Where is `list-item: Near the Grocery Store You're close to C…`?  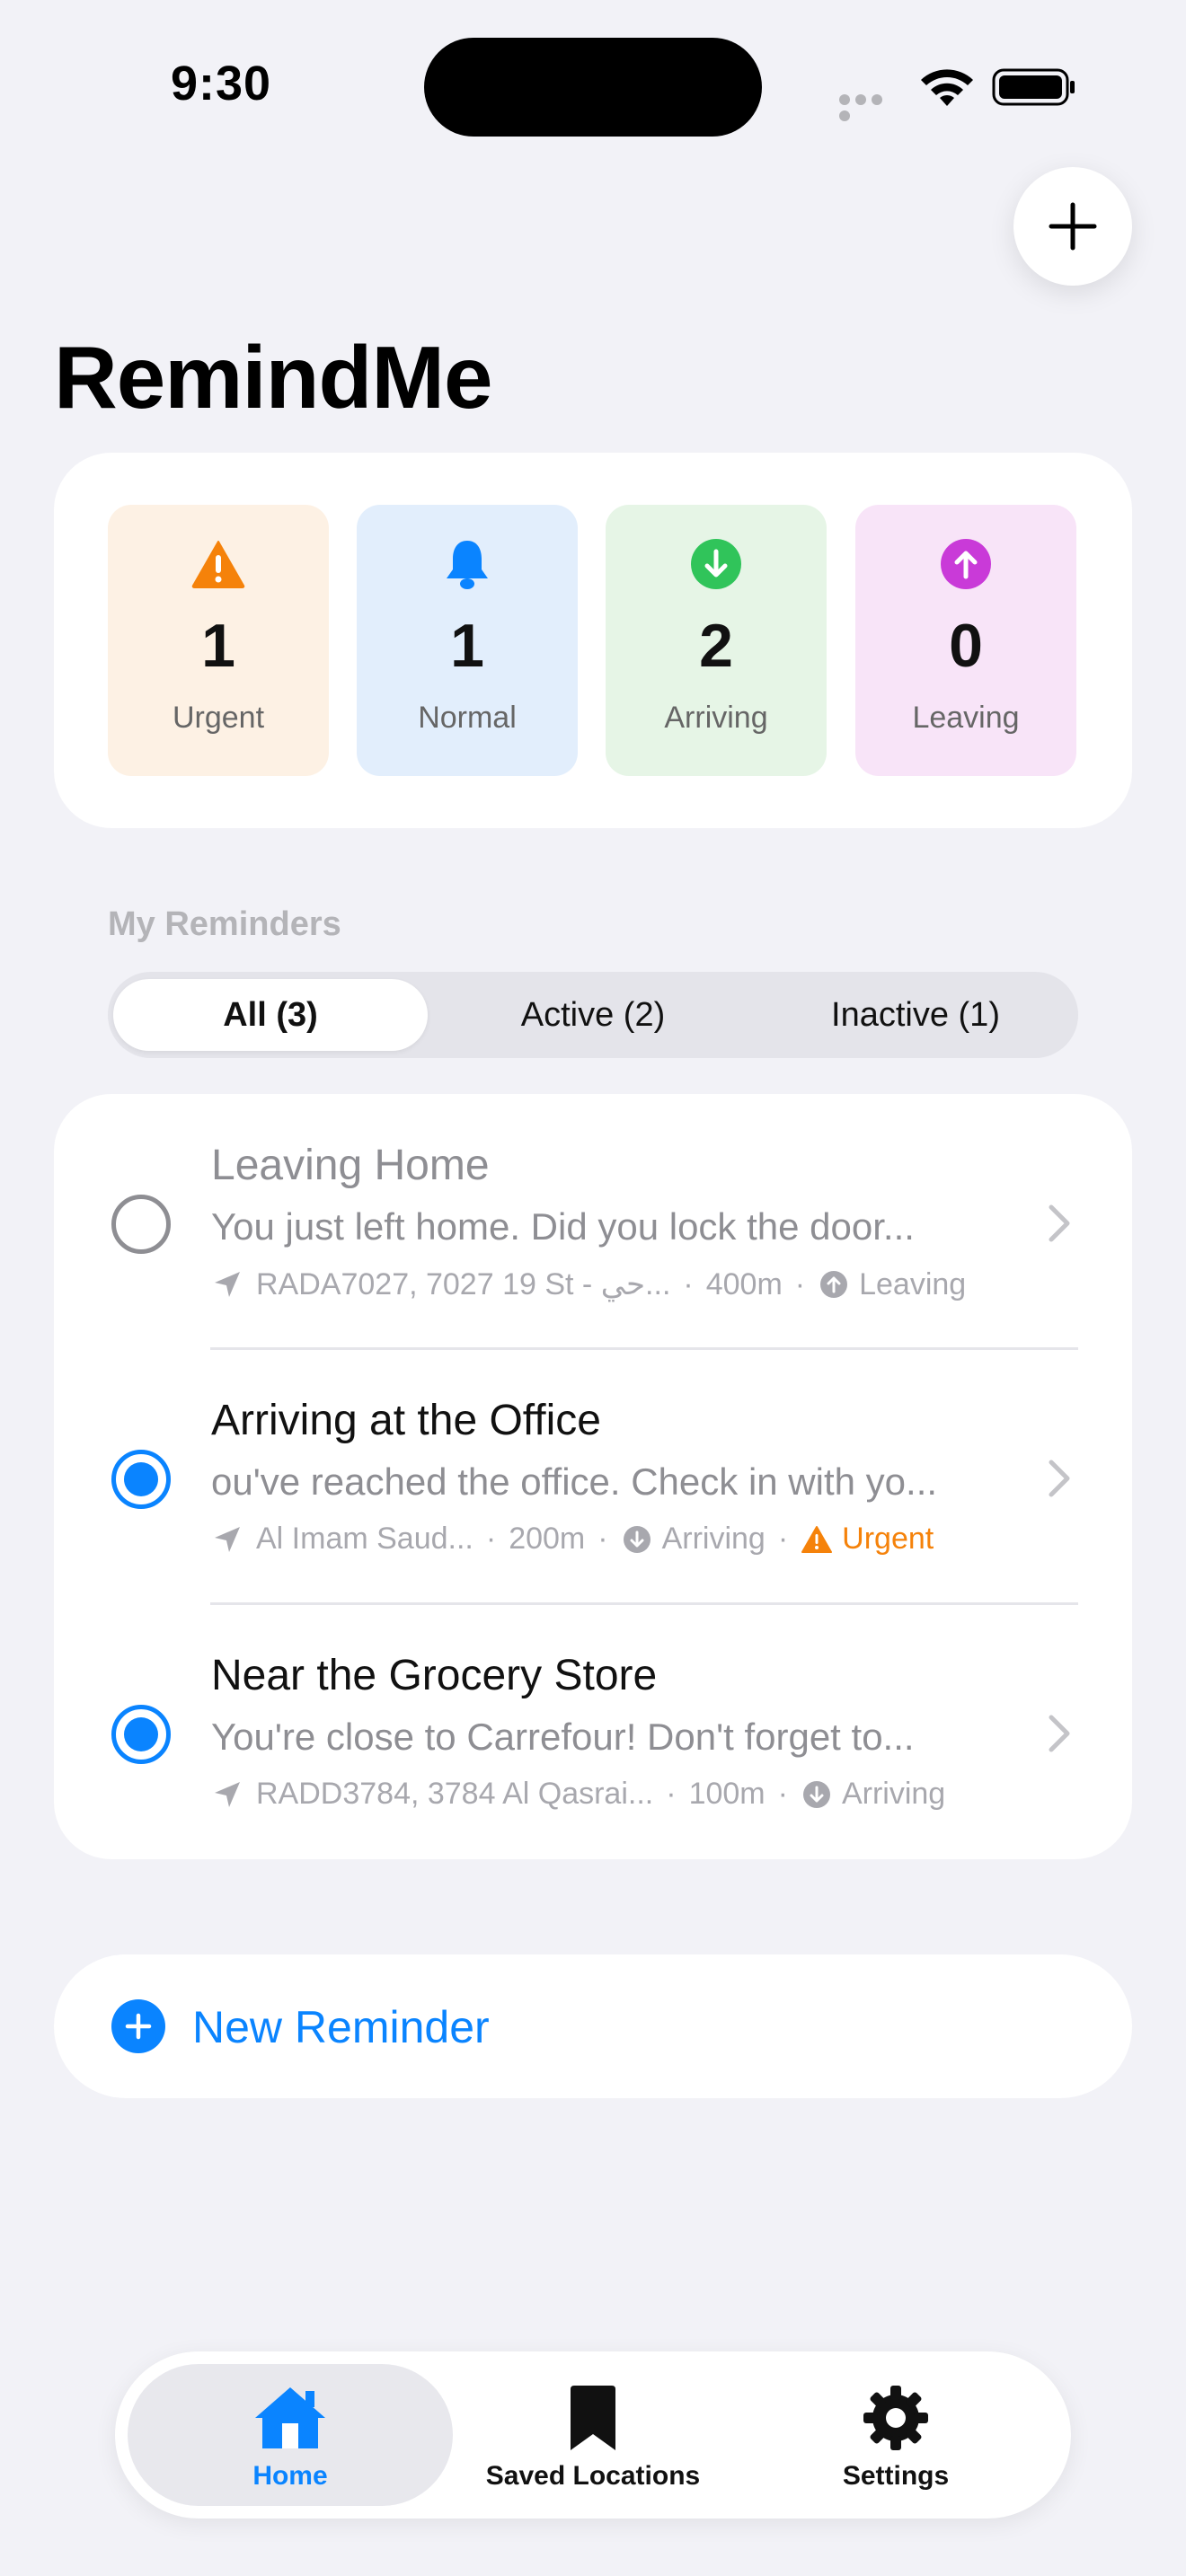
list-item: Near the Grocery Store You're close to C… is located at coordinates (593, 1731).